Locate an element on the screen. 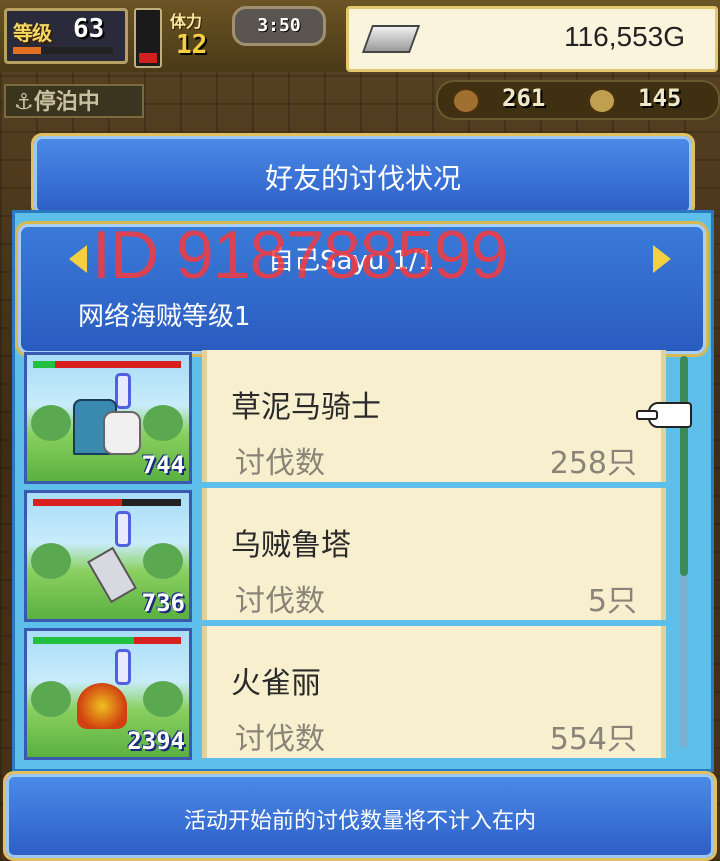 This screenshot has height=861, width=720. status-text: 停泊中 is located at coordinates (66, 102).